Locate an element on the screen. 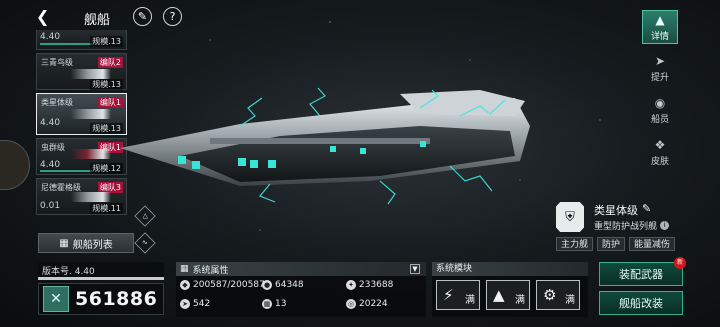 The image size is (720, 327). signal-icon: ∿ is located at coordinates (145, 243).